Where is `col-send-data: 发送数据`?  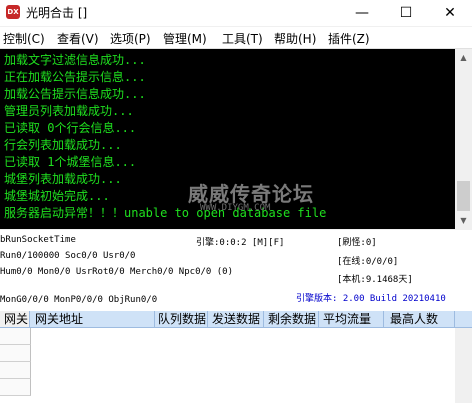
col-send-data: 发送数据 is located at coordinates (236, 319).